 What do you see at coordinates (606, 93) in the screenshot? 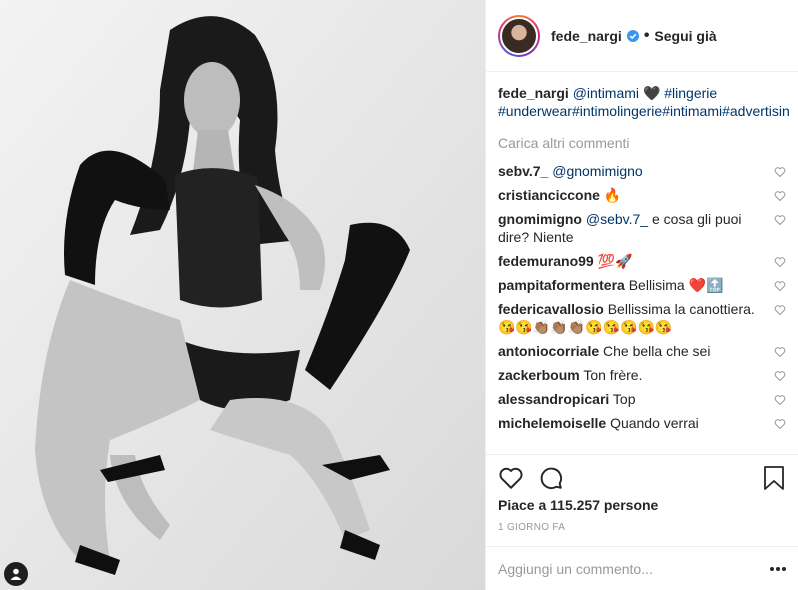
I see `caption-mention: @intimami` at bounding box center [606, 93].